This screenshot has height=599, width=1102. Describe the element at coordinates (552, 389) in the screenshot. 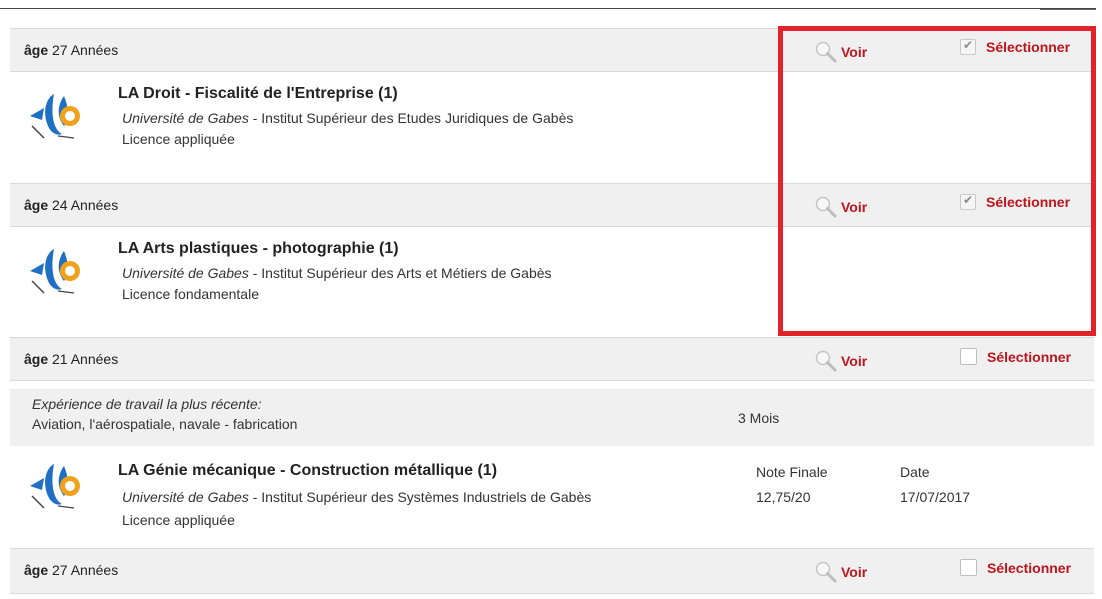

I see `divider` at that location.